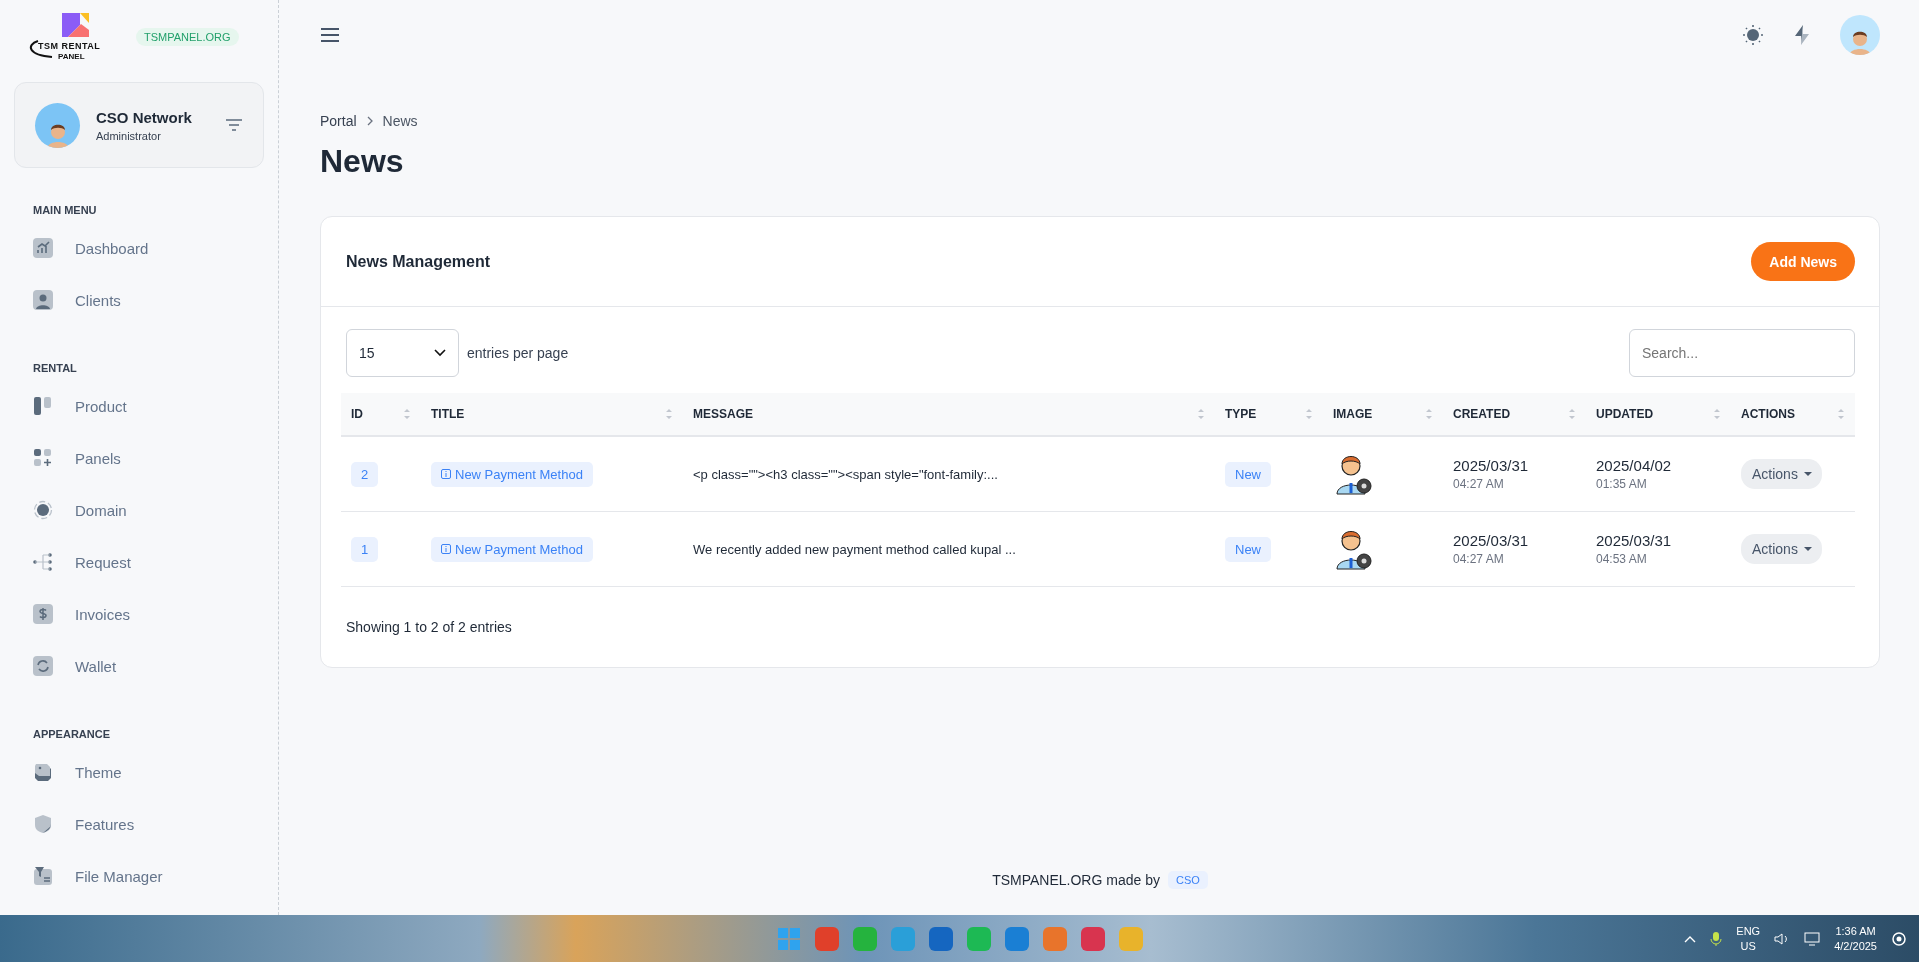 The image size is (1919, 962). What do you see at coordinates (1716, 938) in the screenshot?
I see `microphone-icon` at bounding box center [1716, 938].